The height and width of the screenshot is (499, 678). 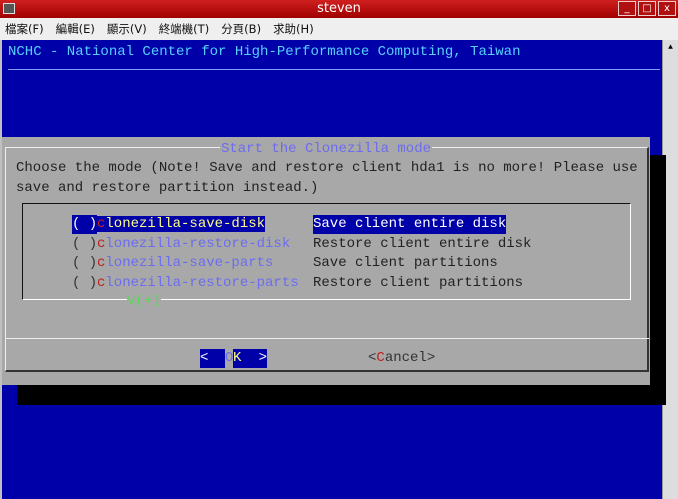 What do you see at coordinates (405, 358) in the screenshot?
I see `cancel-label: ancel` at bounding box center [405, 358].